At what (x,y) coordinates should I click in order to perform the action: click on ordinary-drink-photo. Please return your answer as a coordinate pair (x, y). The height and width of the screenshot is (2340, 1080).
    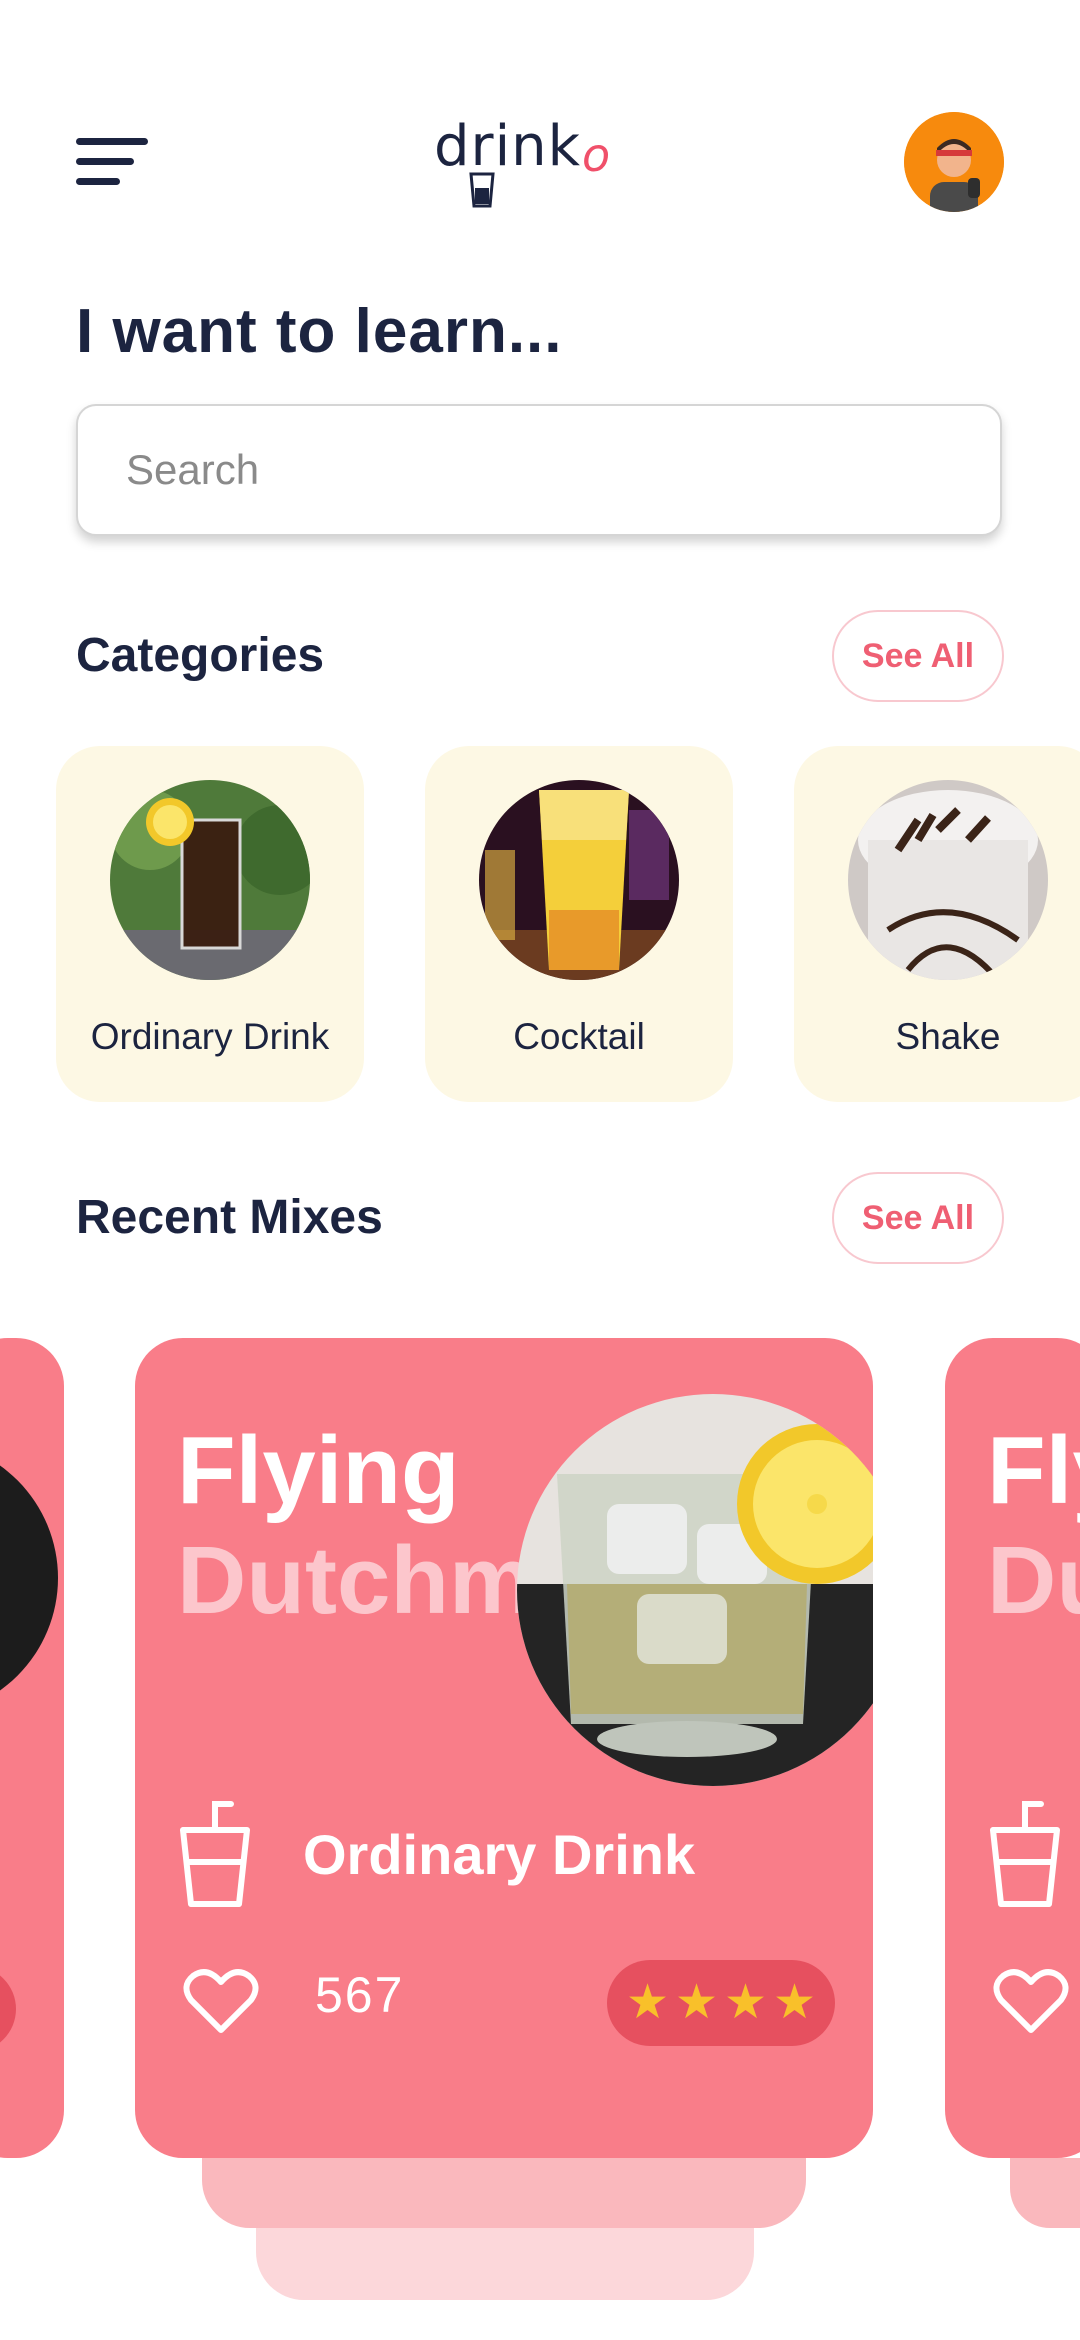
    Looking at the image, I should click on (210, 880).